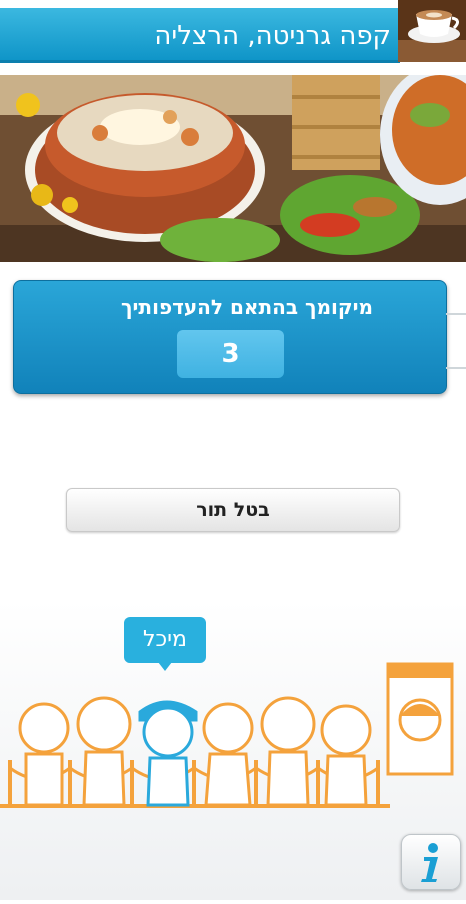 The image size is (466, 904). What do you see at coordinates (165, 640) in the screenshot?
I see `current-user-name-bubble: מיכל` at bounding box center [165, 640].